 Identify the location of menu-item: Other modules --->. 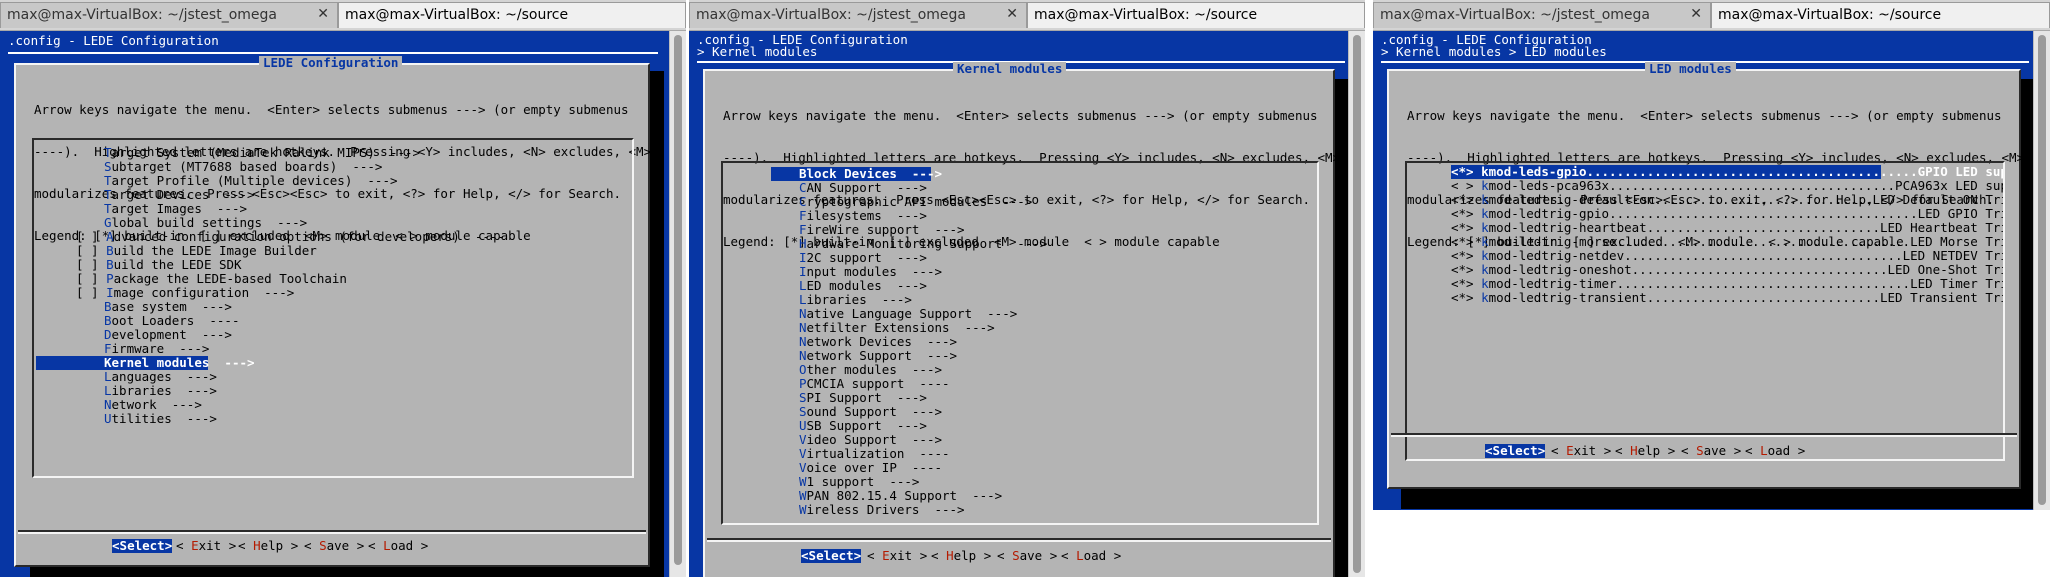
(1058, 370).